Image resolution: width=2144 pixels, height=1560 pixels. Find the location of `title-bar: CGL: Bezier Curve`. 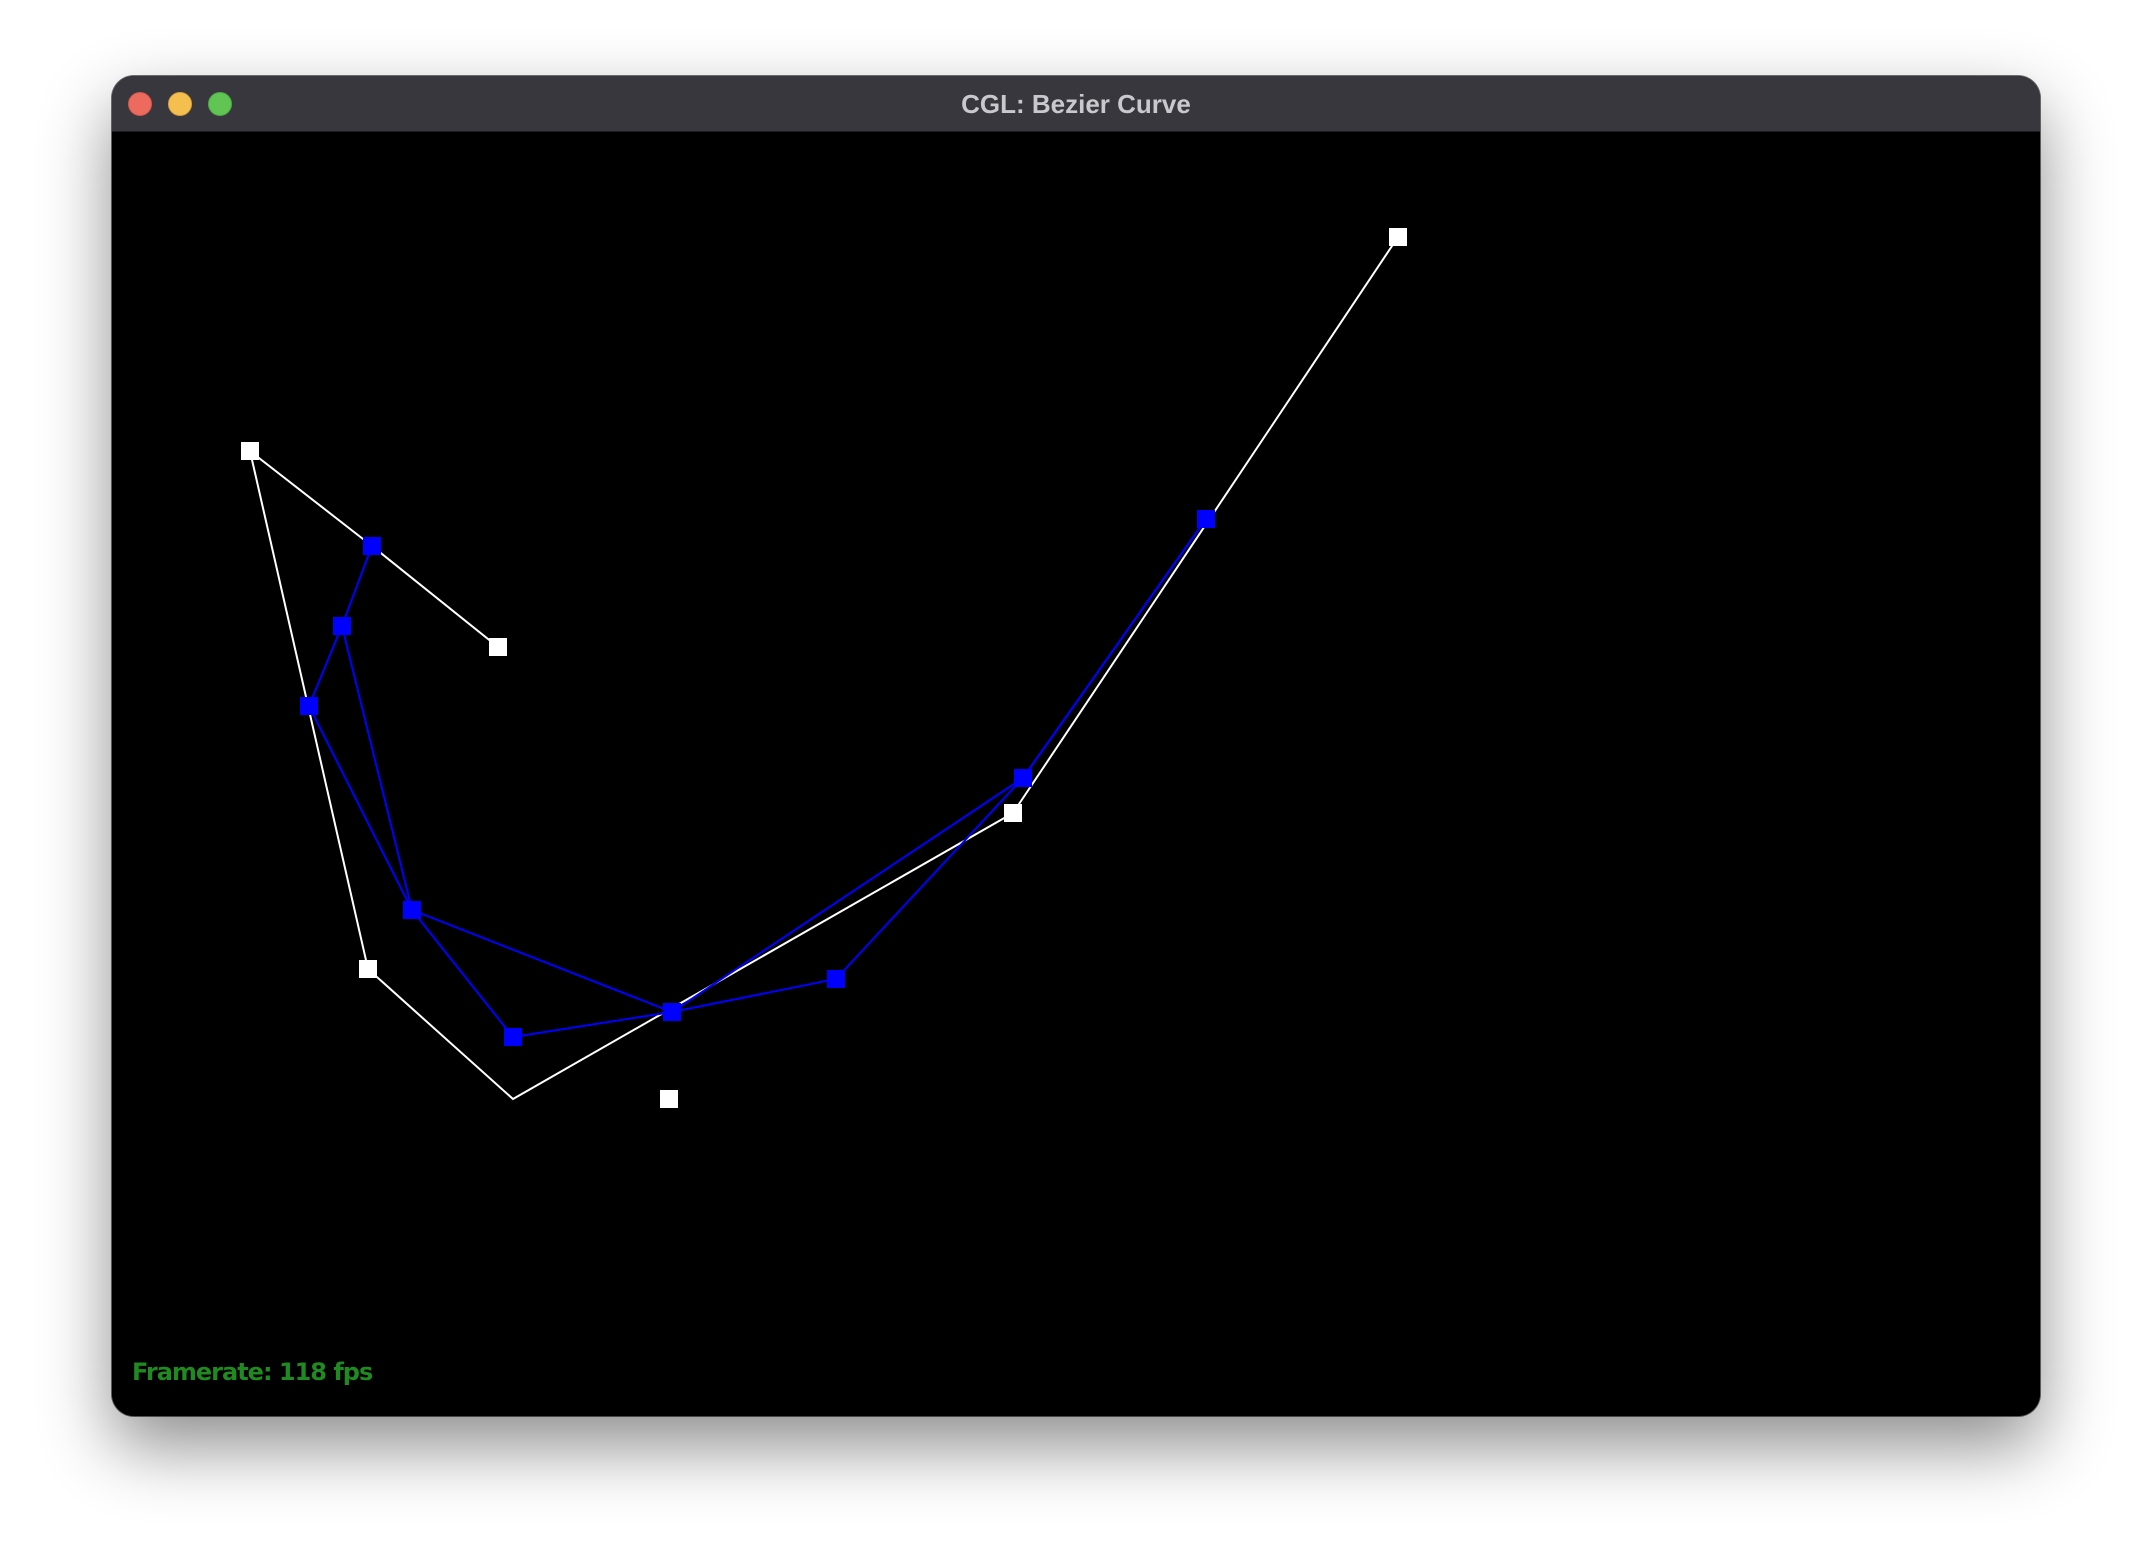

title-bar: CGL: Bezier Curve is located at coordinates (1076, 104).